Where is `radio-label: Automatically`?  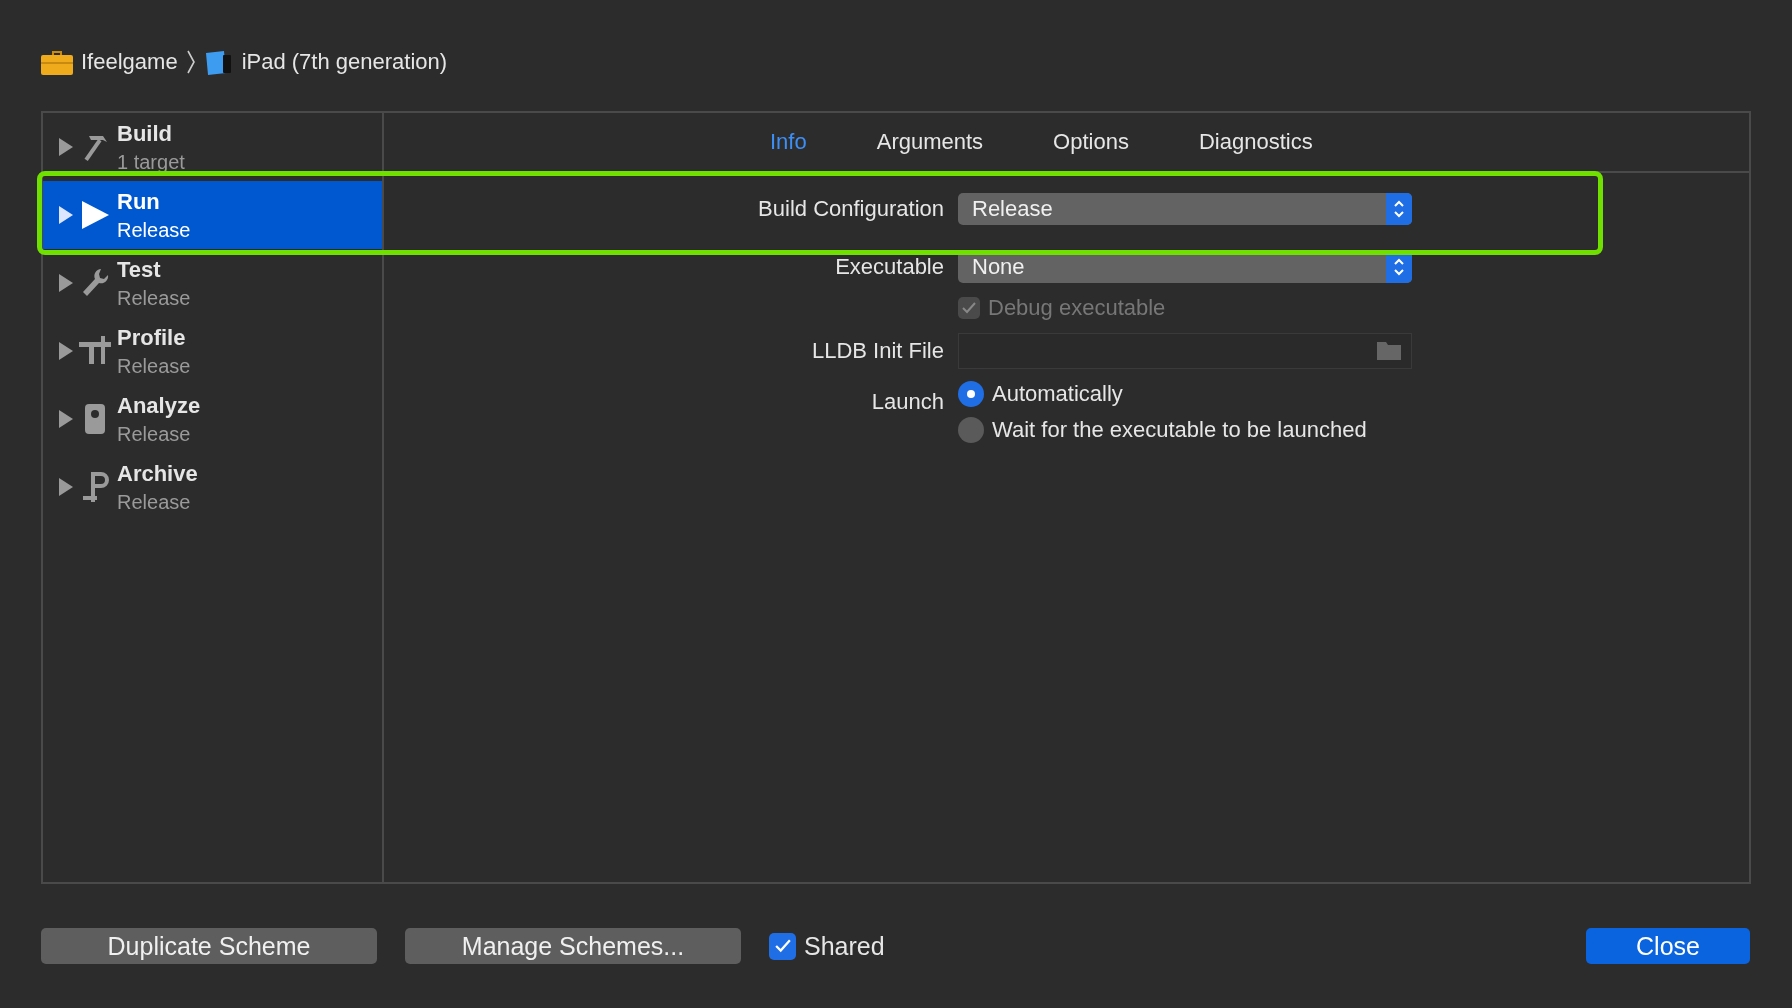 radio-label: Automatically is located at coordinates (1057, 394).